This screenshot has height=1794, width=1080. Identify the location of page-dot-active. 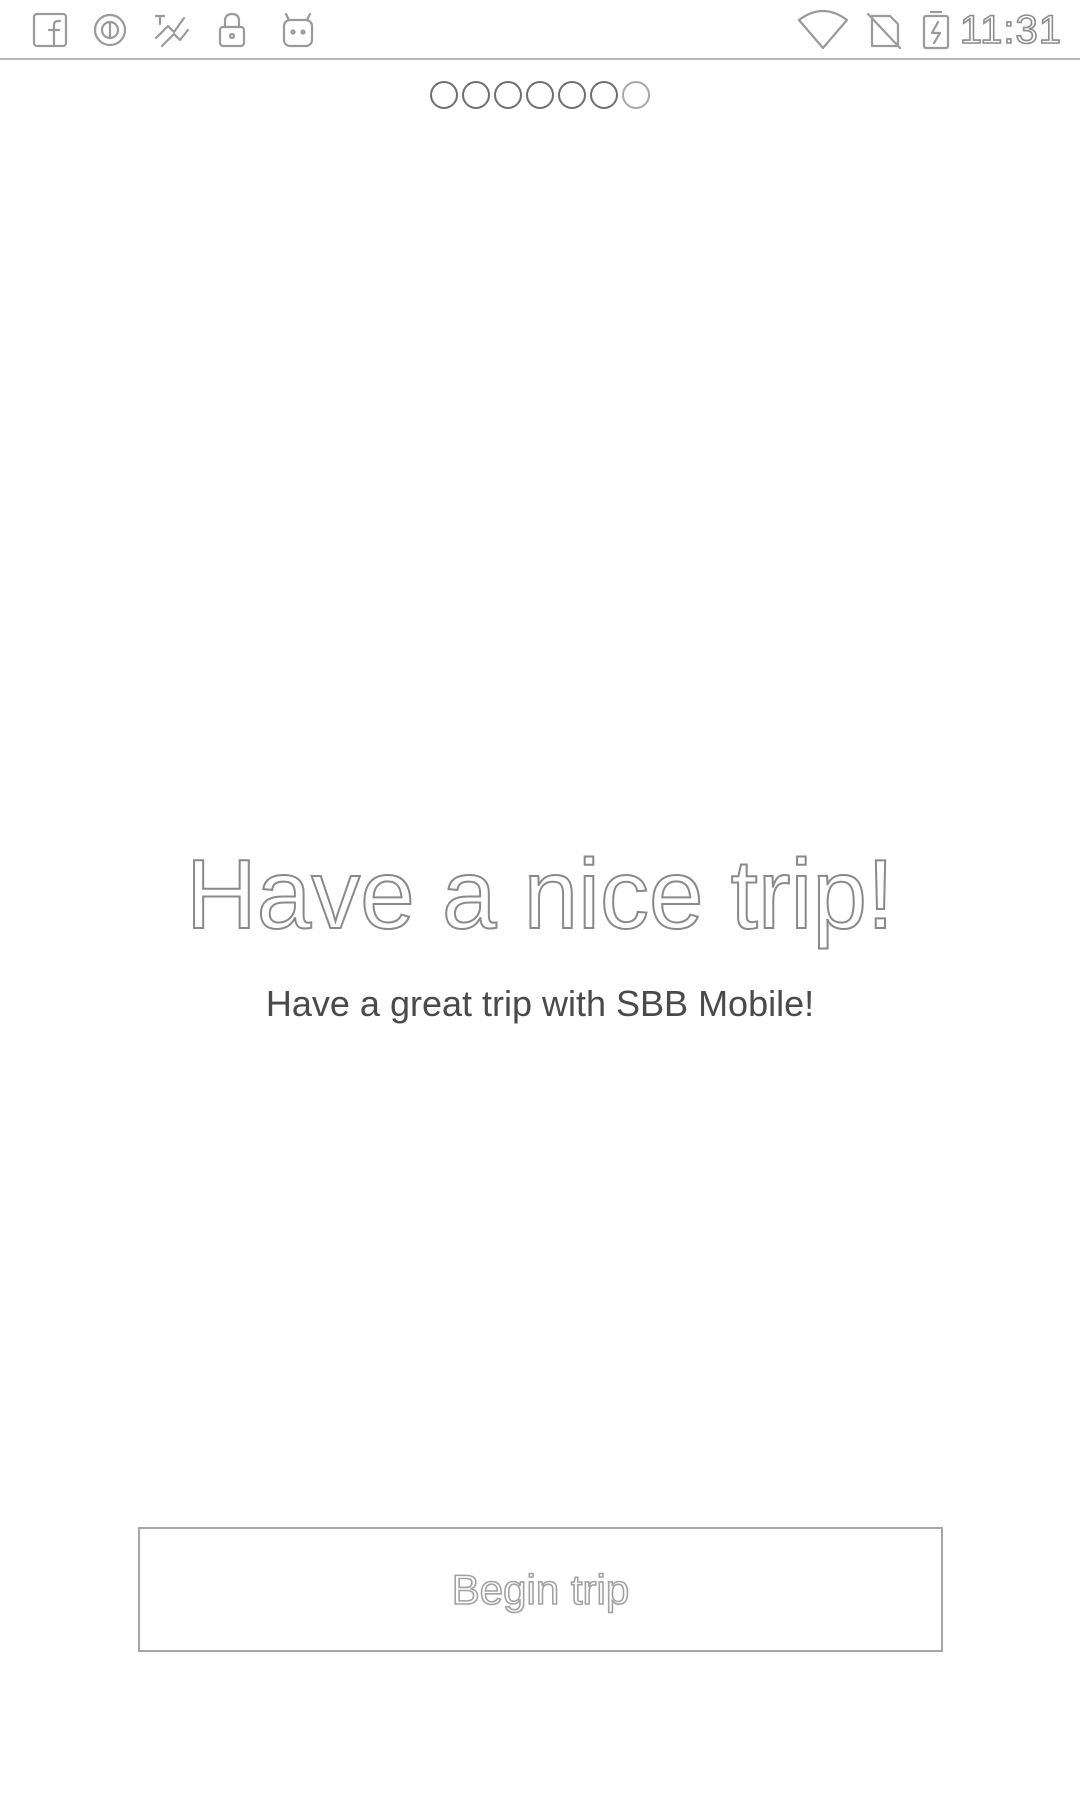
(636, 95).